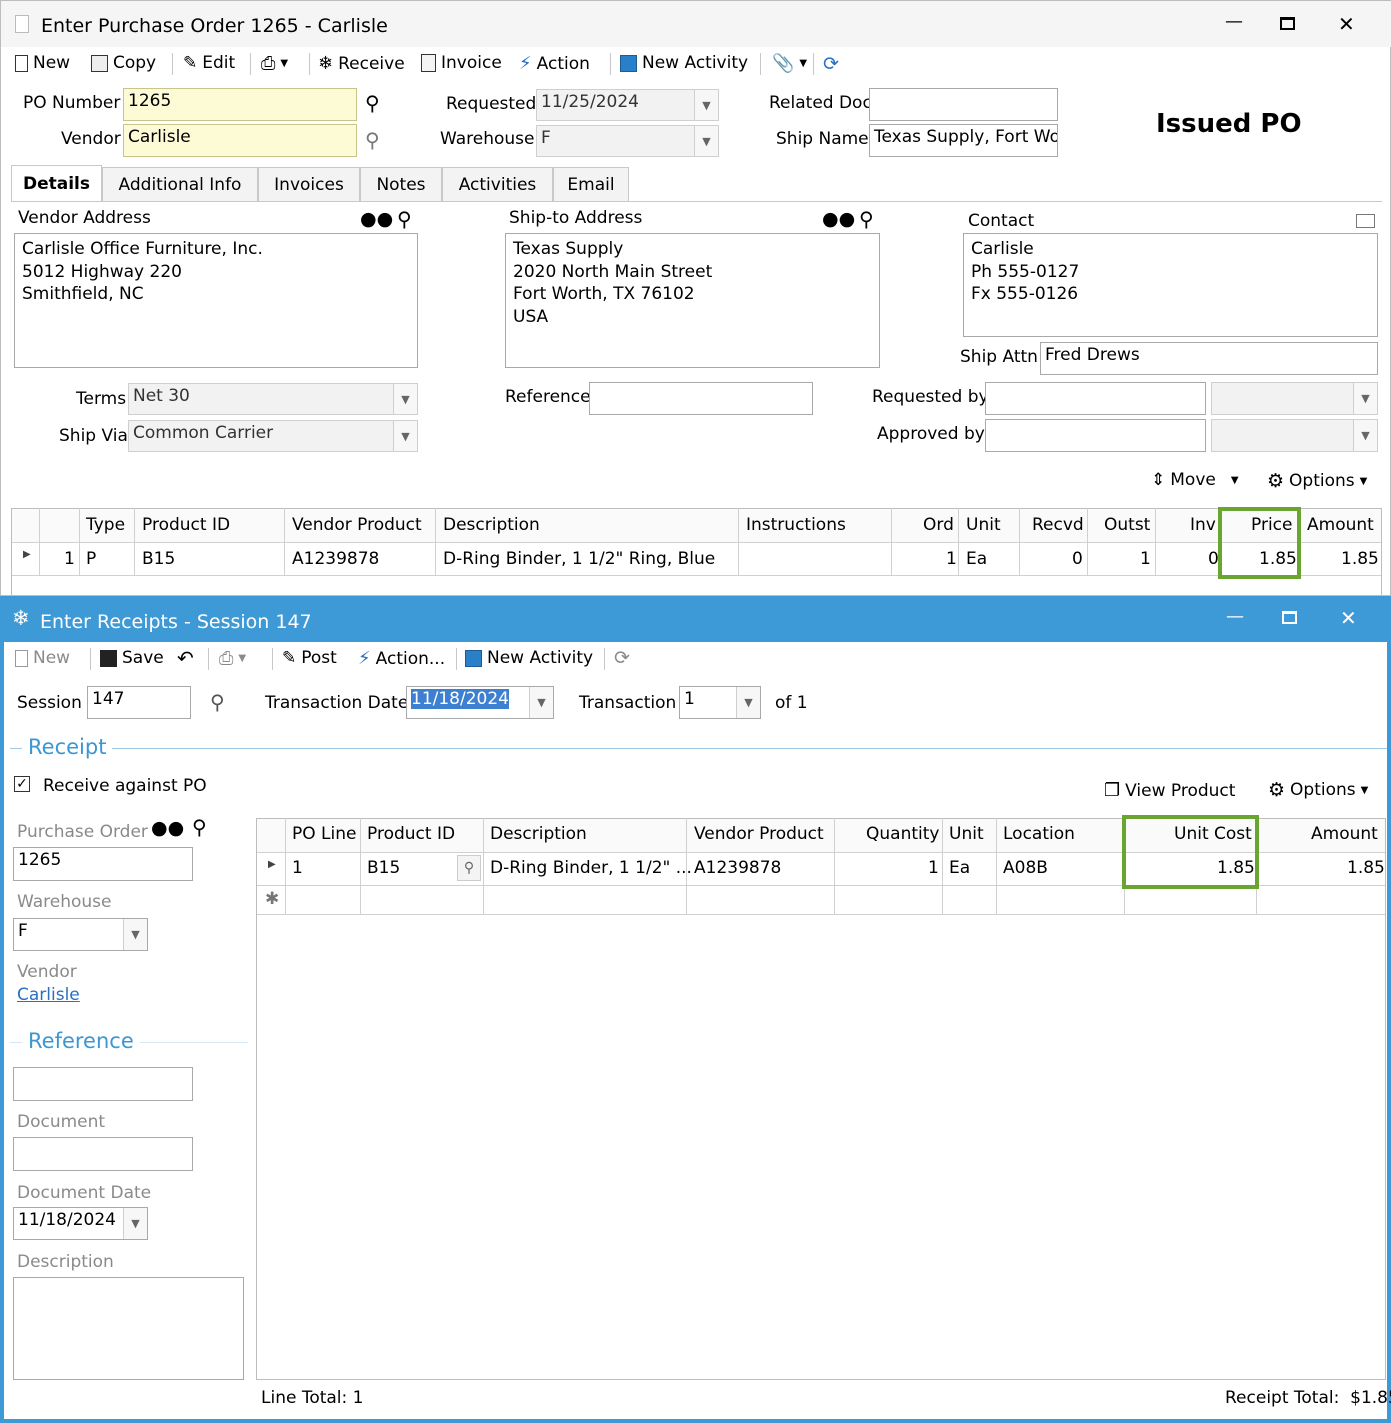 The width and height of the screenshot is (1391, 1423). What do you see at coordinates (497, 184) in the screenshot?
I see `tab-activities: Activities` at bounding box center [497, 184].